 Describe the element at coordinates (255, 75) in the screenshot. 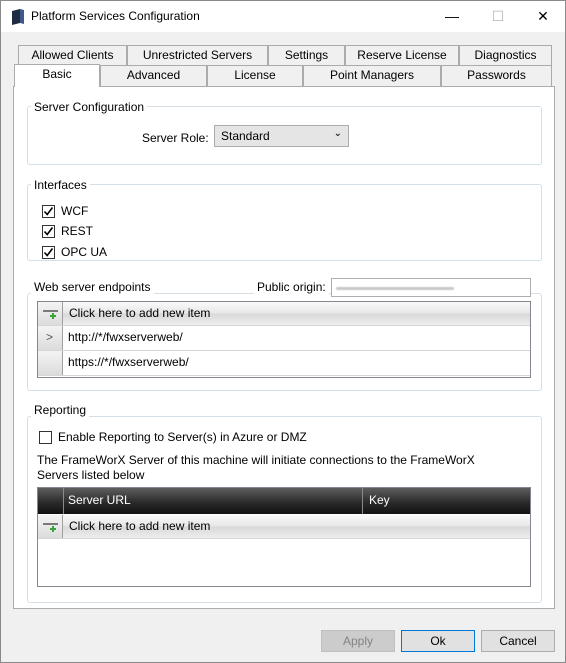

I see `tab-license: License` at that location.